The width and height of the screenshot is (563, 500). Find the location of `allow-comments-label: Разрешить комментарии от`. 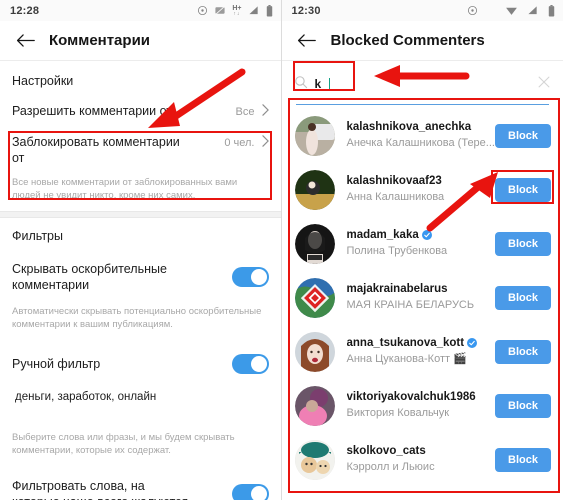

allow-comments-label: Разрешить комментарии от is located at coordinates (92, 111).